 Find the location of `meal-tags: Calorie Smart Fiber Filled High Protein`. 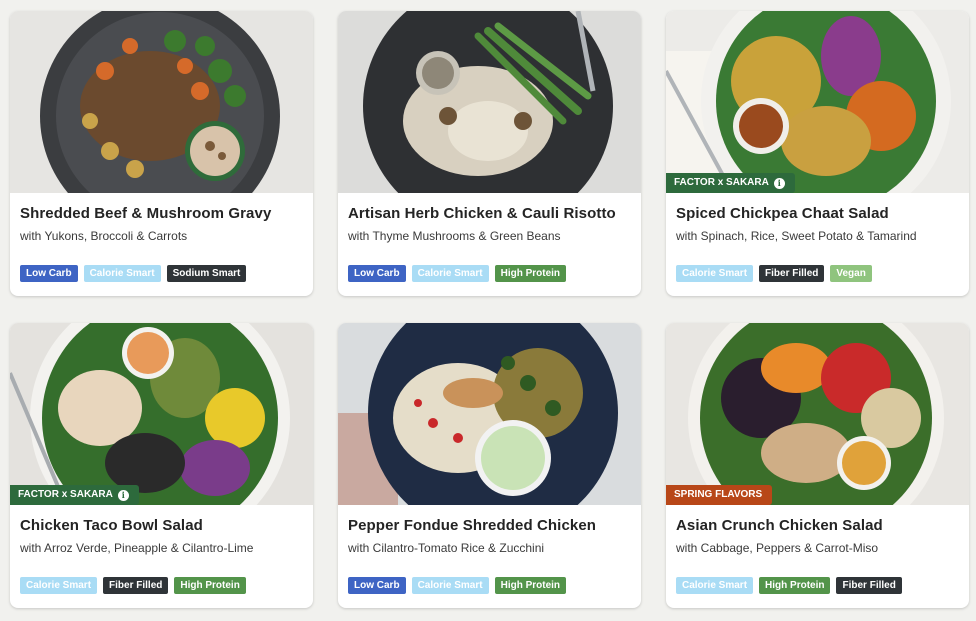

meal-tags: Calorie Smart Fiber Filled High Protein is located at coordinates (133, 585).